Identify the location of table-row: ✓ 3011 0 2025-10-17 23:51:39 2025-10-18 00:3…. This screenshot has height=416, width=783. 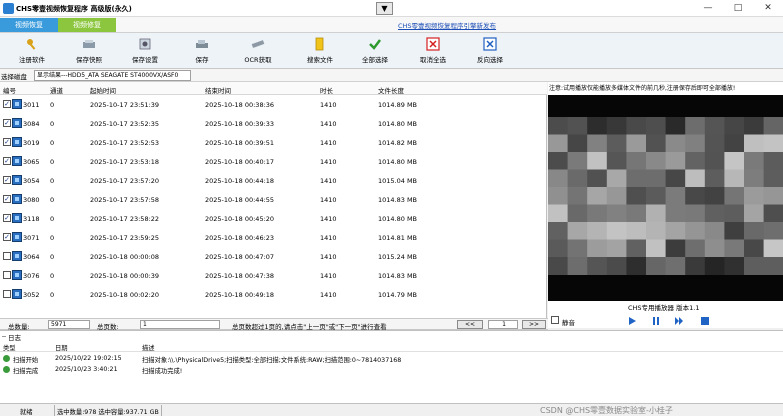
(273, 104).